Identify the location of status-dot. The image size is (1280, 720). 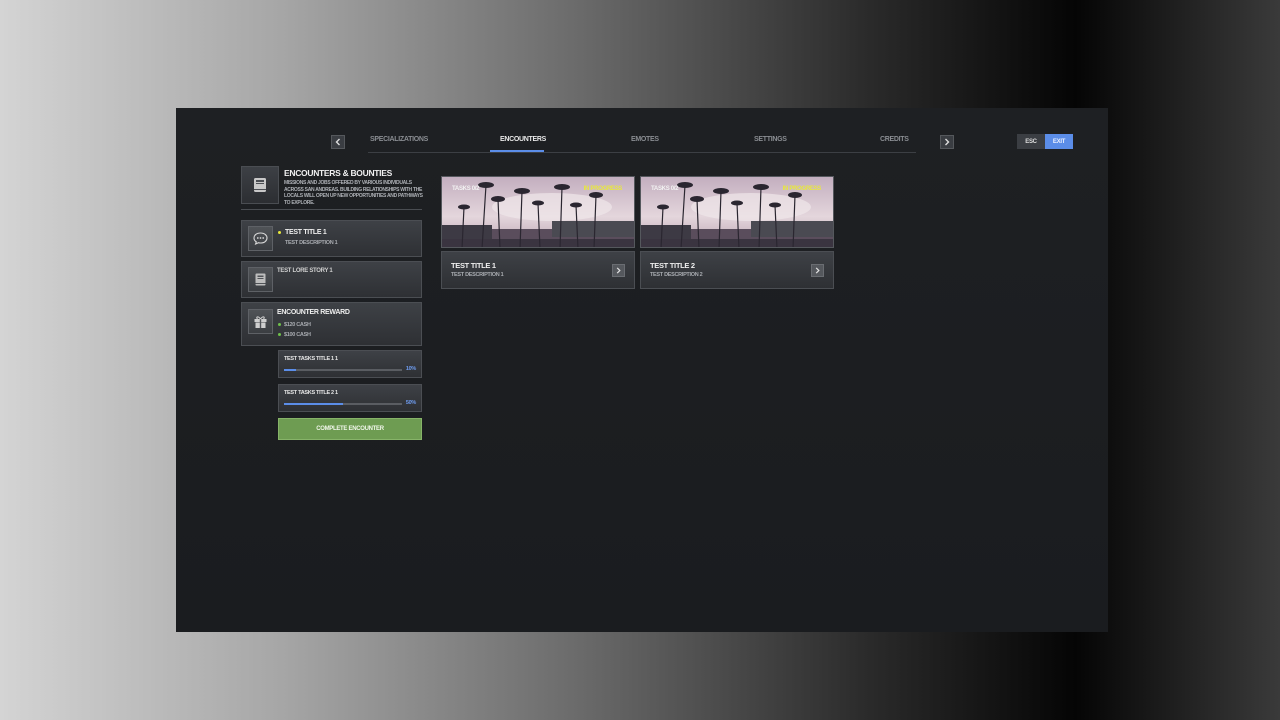
(279, 232).